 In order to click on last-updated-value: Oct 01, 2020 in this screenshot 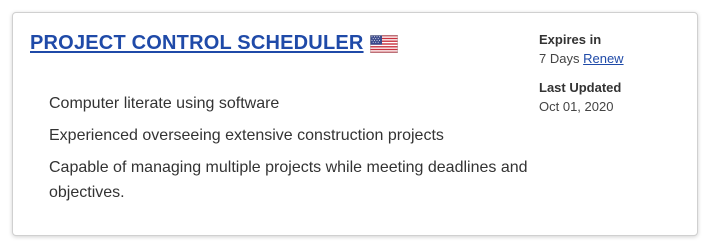, I will do `click(576, 106)`.